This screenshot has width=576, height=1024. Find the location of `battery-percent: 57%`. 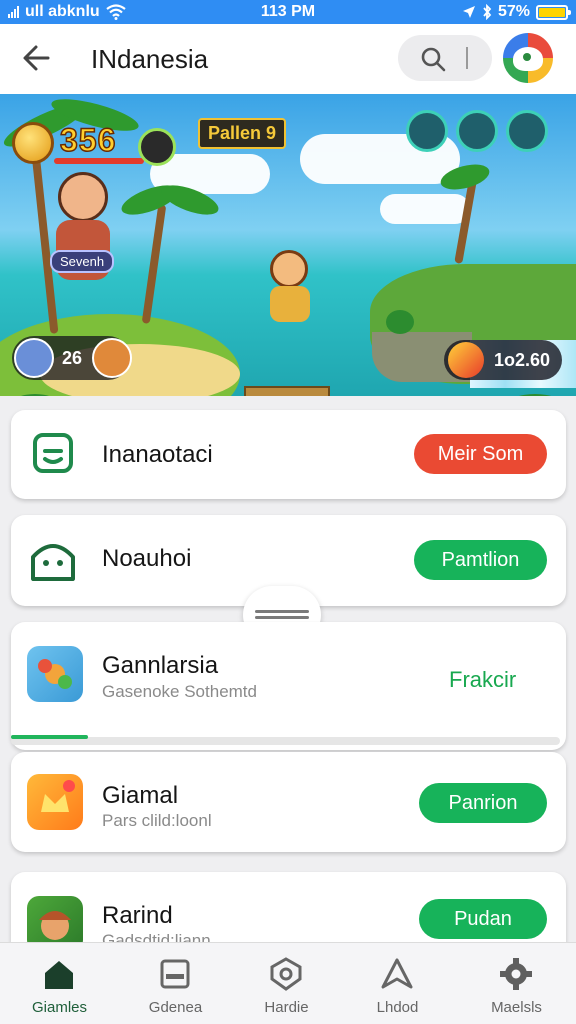

battery-percent: 57% is located at coordinates (513, 11).